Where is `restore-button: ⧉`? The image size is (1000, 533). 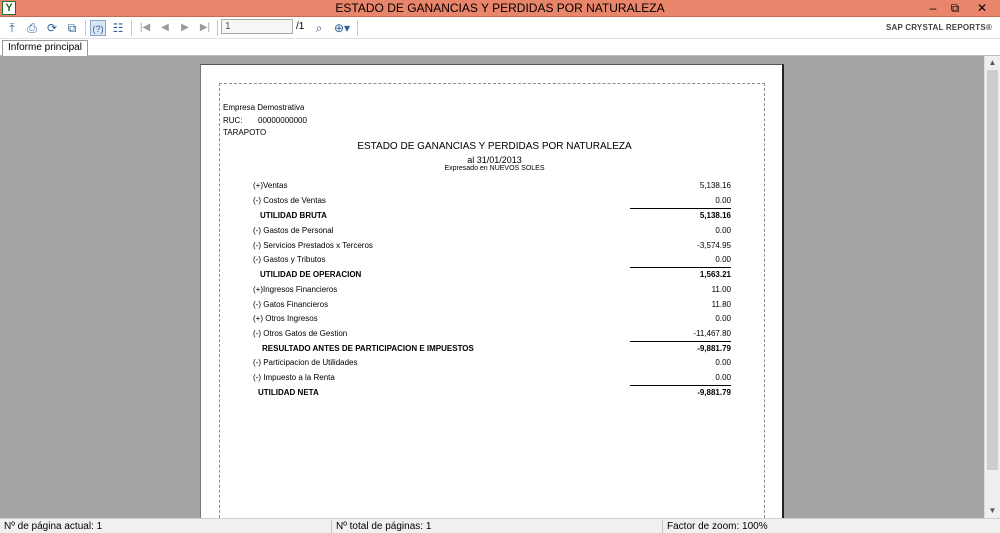
restore-button: ⧉ is located at coordinates (955, 8).